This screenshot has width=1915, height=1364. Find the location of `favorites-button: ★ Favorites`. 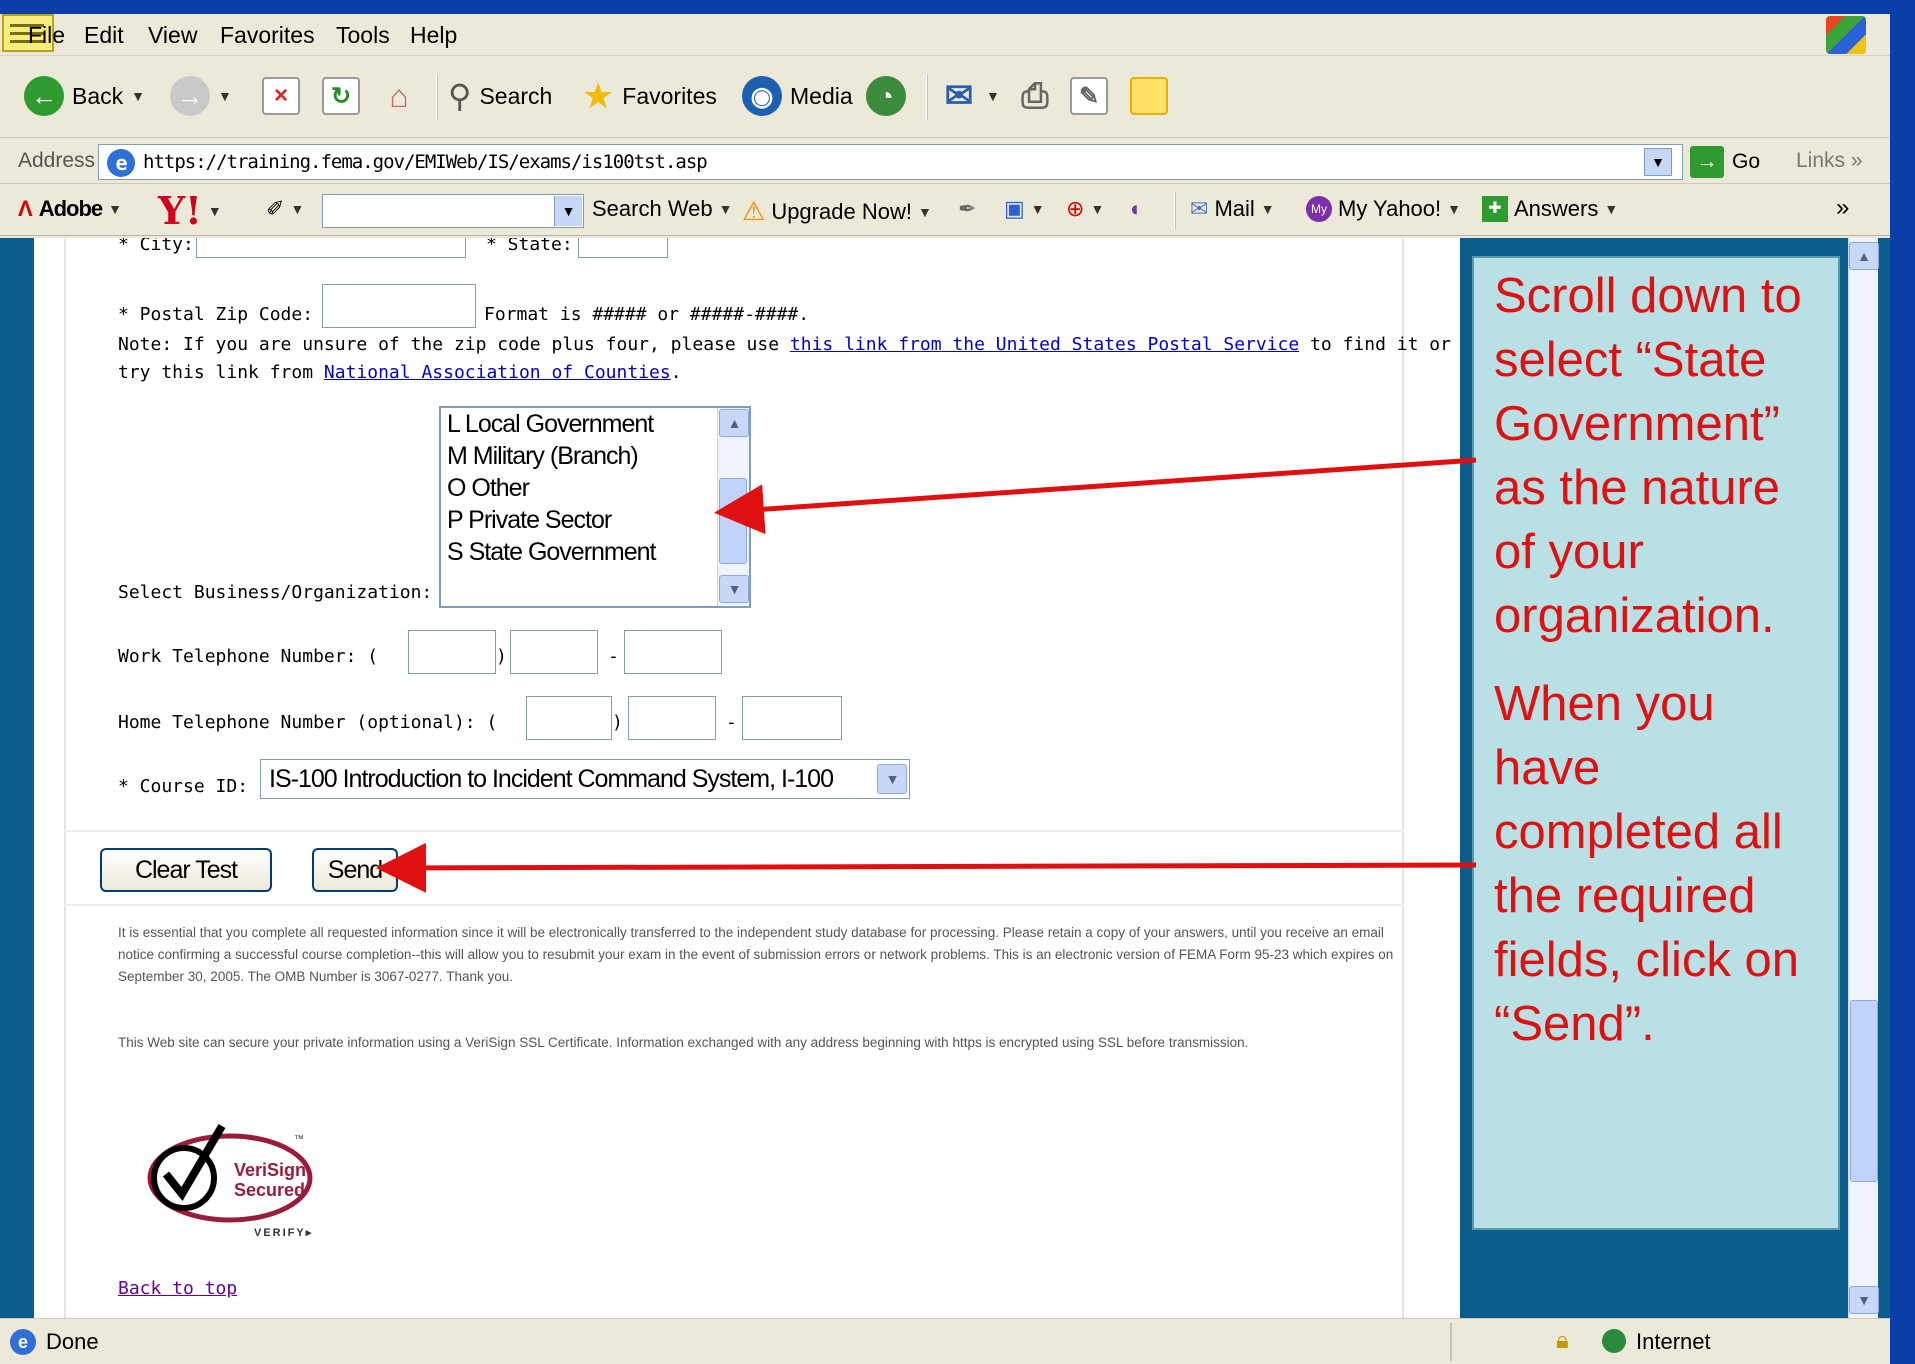

favorites-button: ★ Favorites is located at coordinates (649, 96).